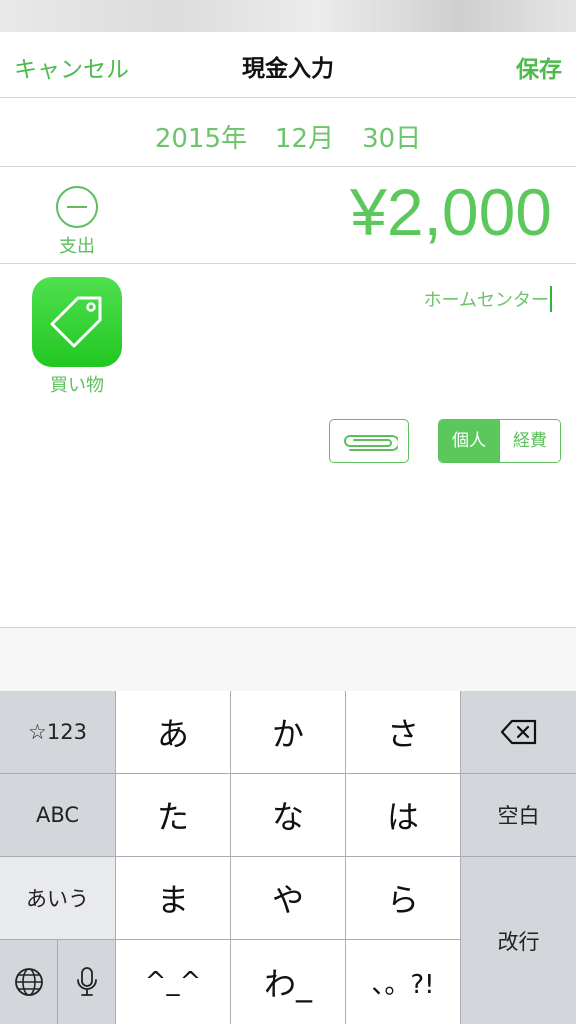  Describe the element at coordinates (288, 732) in the screenshot. I see `key-ka: か` at that location.